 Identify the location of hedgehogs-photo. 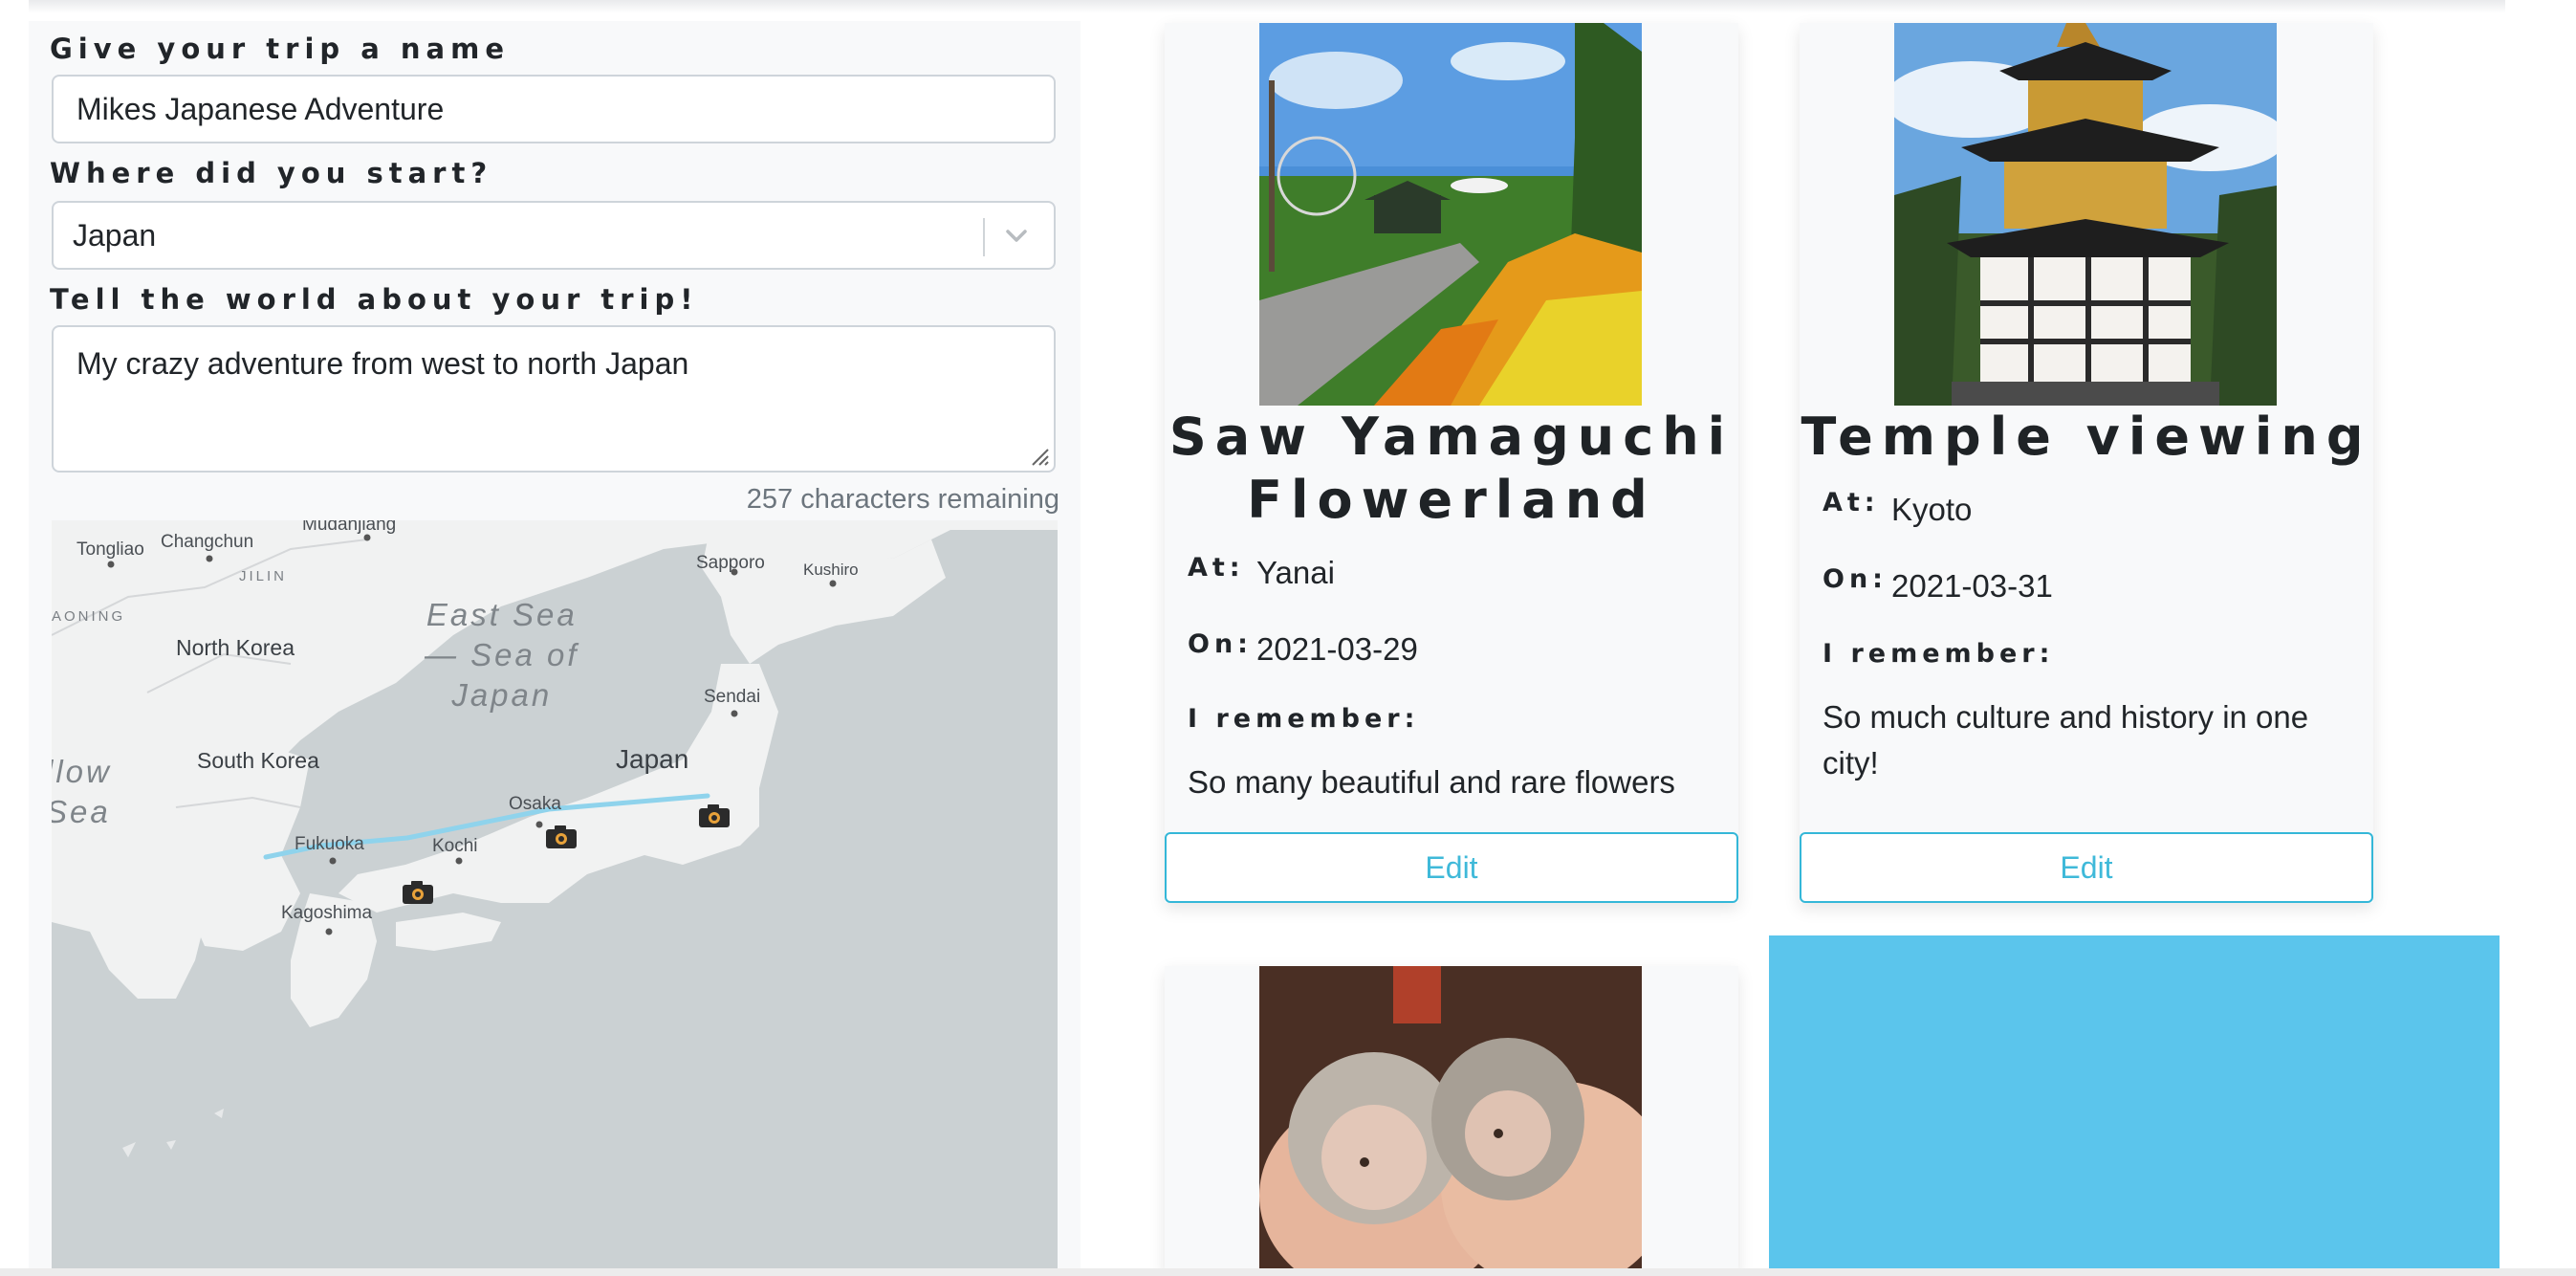
(1450, 1121).